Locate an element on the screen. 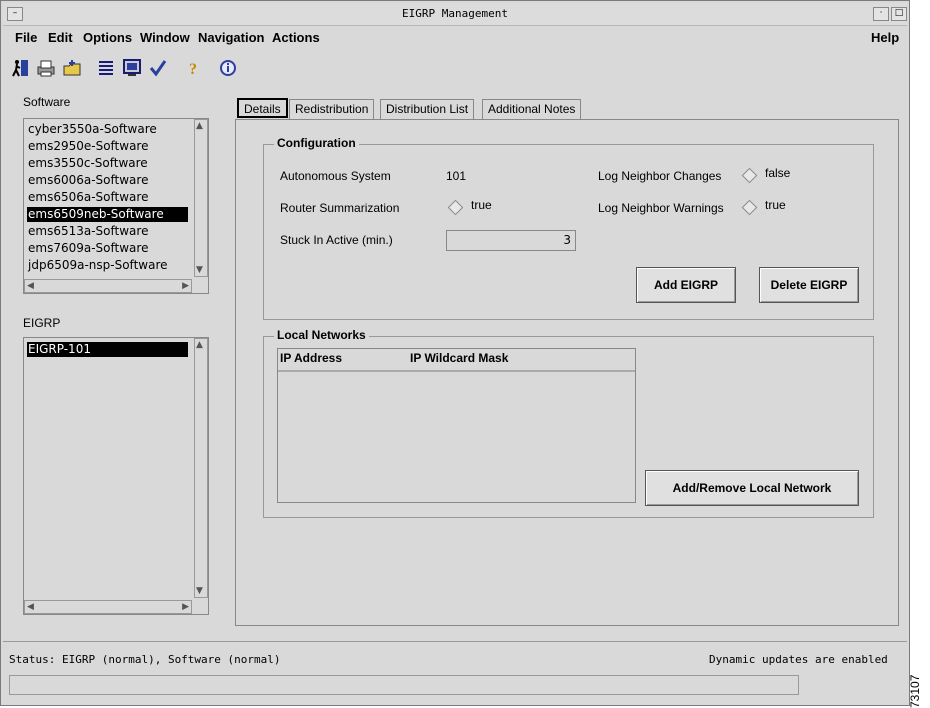 This screenshot has height=708, width=930. router-summarization-checkbox is located at coordinates (455, 207).